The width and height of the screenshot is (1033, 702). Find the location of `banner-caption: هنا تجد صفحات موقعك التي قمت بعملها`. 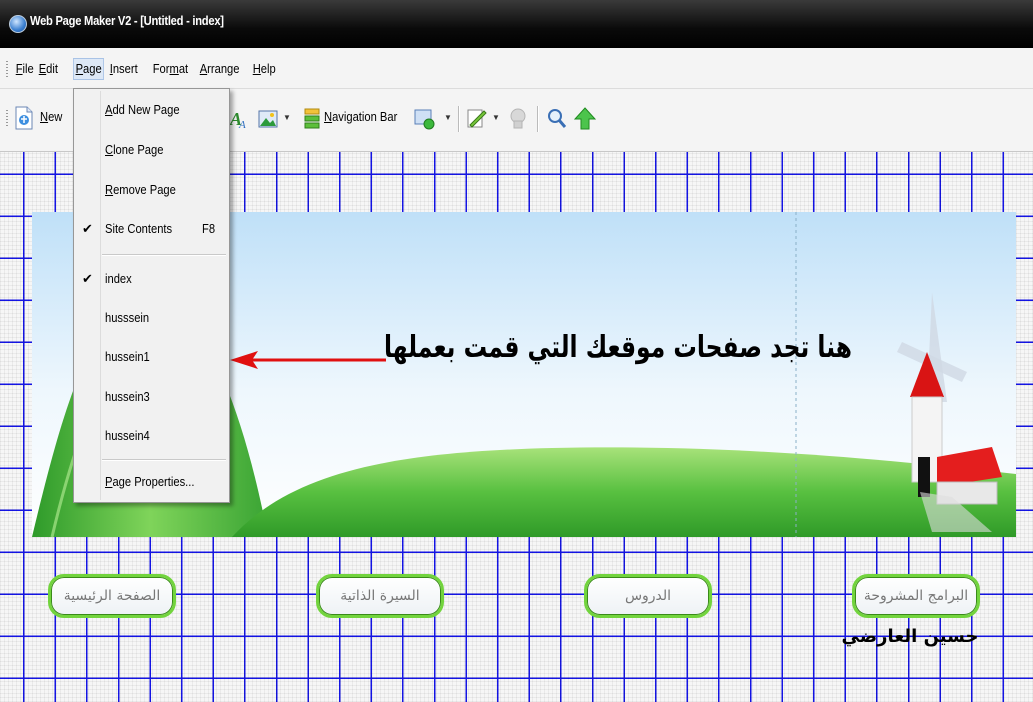

banner-caption: هنا تجد صفحات موقعك التي قمت بعملها is located at coordinates (618, 347).